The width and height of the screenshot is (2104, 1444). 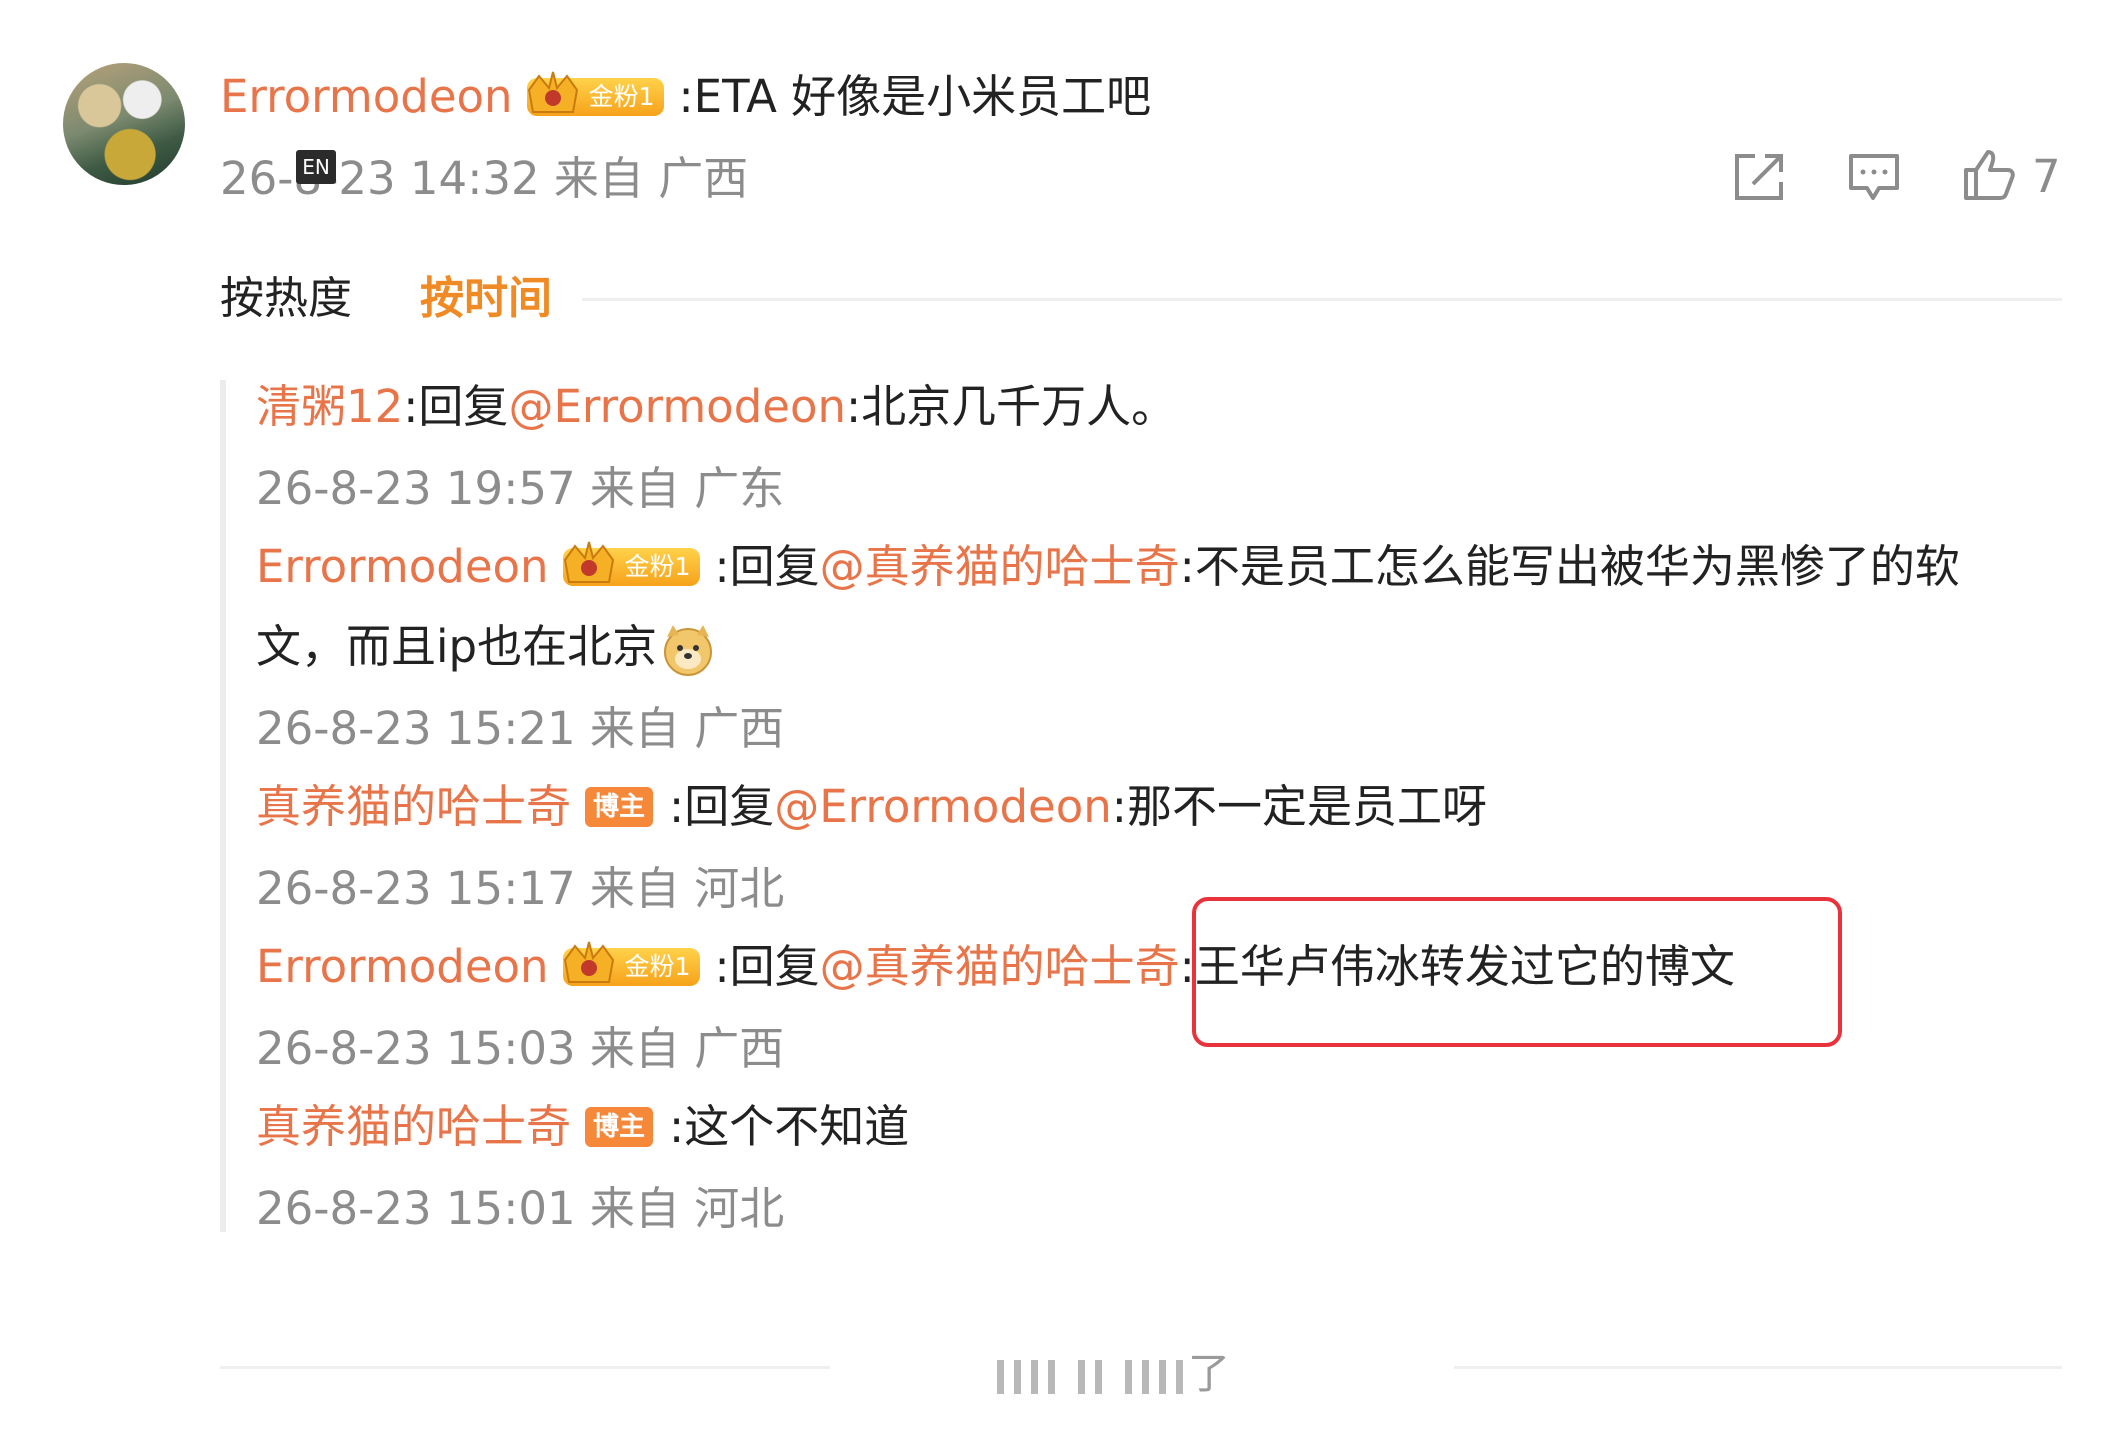 What do you see at coordinates (124, 124) in the screenshot?
I see `avatar` at bounding box center [124, 124].